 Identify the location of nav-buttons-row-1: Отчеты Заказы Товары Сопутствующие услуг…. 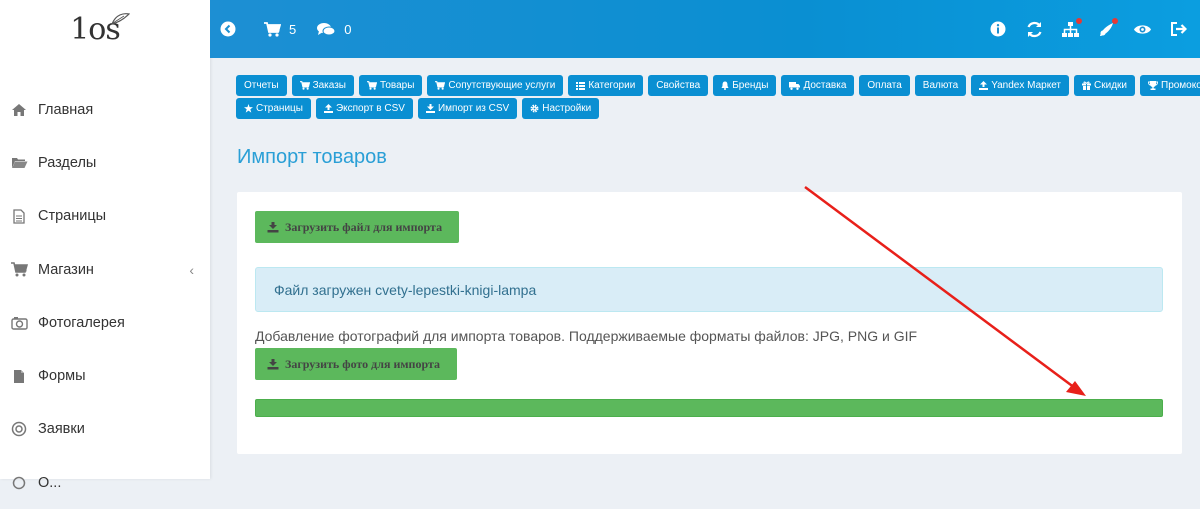
(718, 85).